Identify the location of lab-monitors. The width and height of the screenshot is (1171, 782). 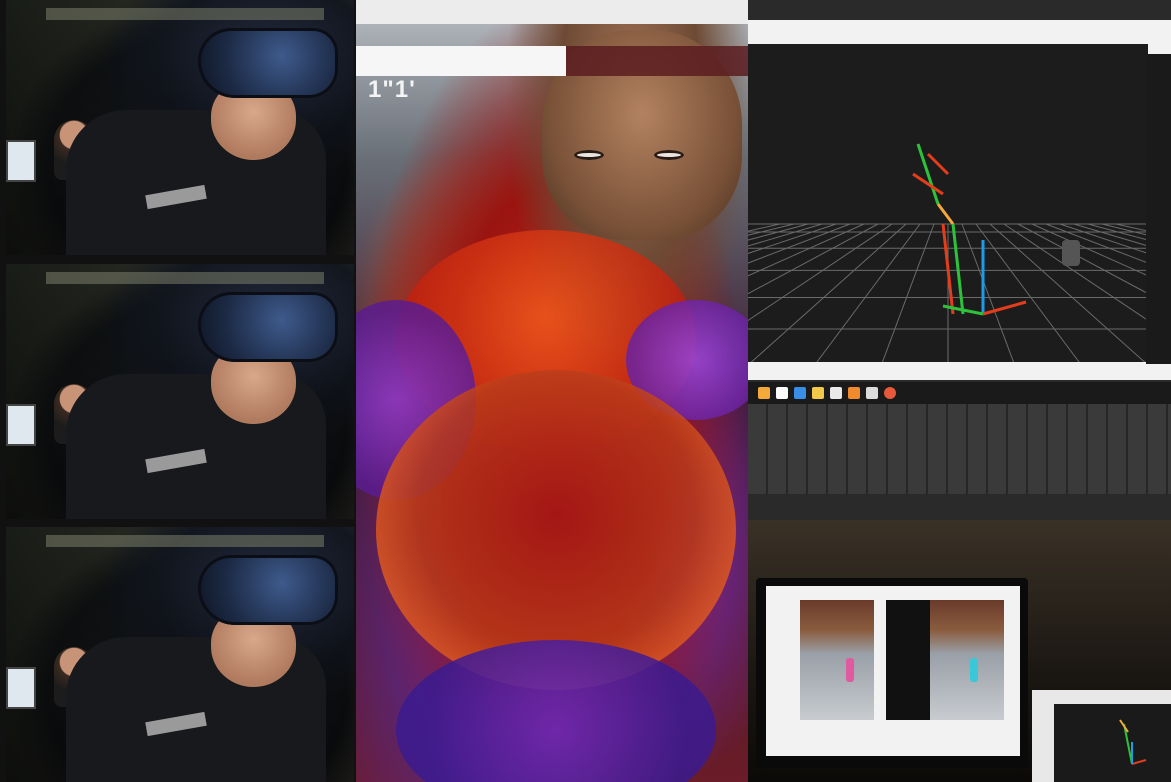
(959, 651).